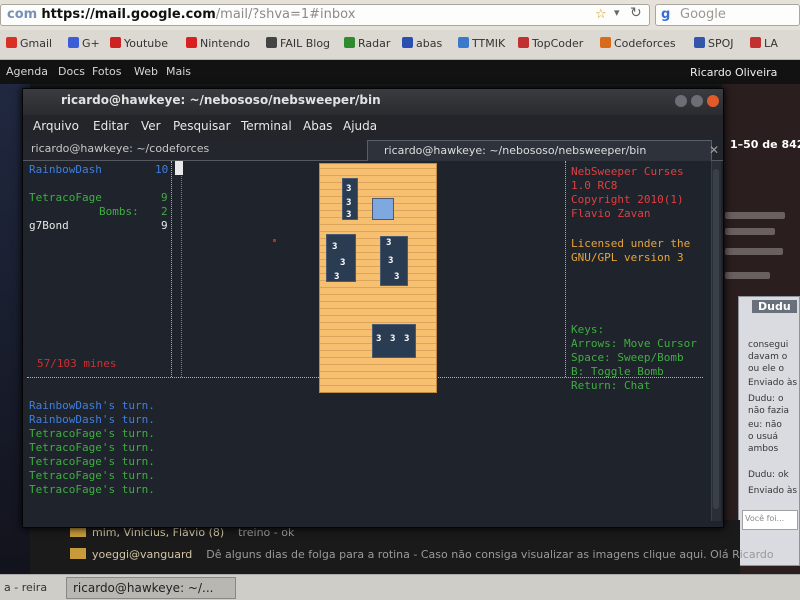 The image size is (800, 600). Describe the element at coordinates (703, 14) in the screenshot. I see `search-placeholder: Google` at that location.